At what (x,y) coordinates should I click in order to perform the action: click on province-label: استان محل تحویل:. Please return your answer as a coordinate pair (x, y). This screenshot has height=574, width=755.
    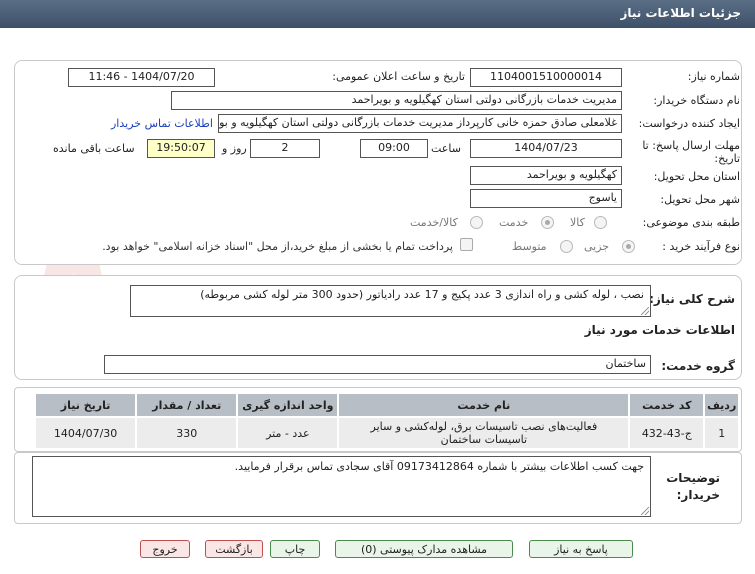
    Looking at the image, I should click on (696, 176).